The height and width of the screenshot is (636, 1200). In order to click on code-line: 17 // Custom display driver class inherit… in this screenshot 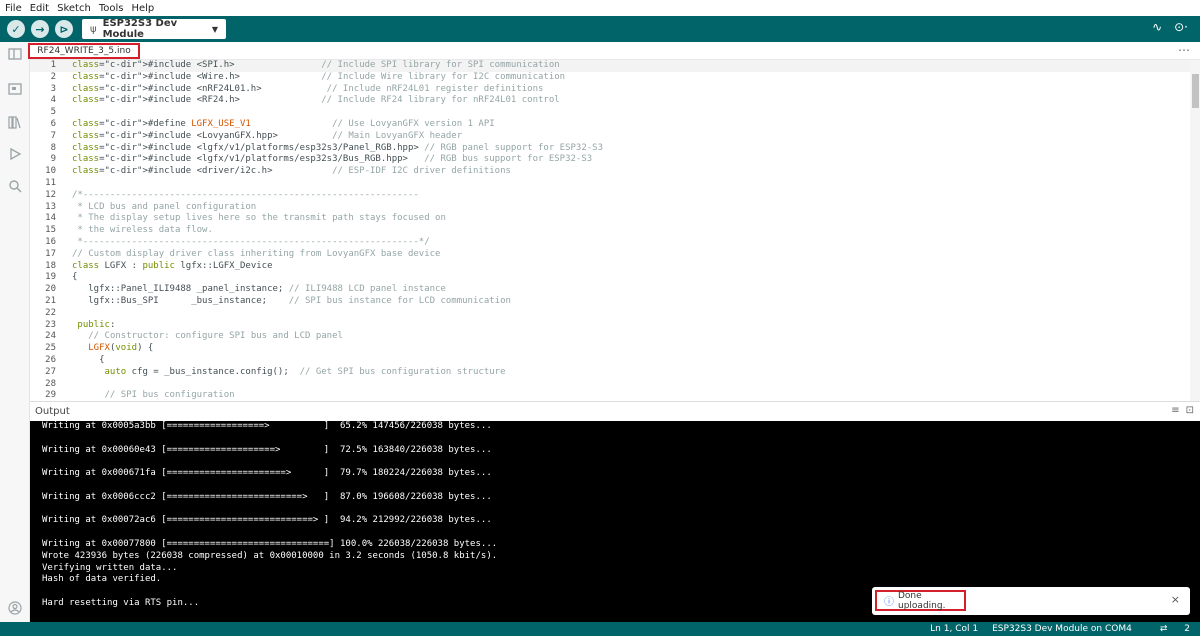, I will do `click(610, 255)`.